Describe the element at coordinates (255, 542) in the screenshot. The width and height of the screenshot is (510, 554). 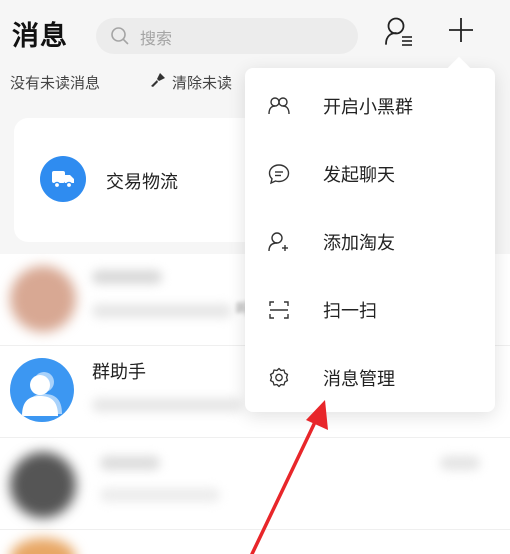
I see `list-item` at that location.